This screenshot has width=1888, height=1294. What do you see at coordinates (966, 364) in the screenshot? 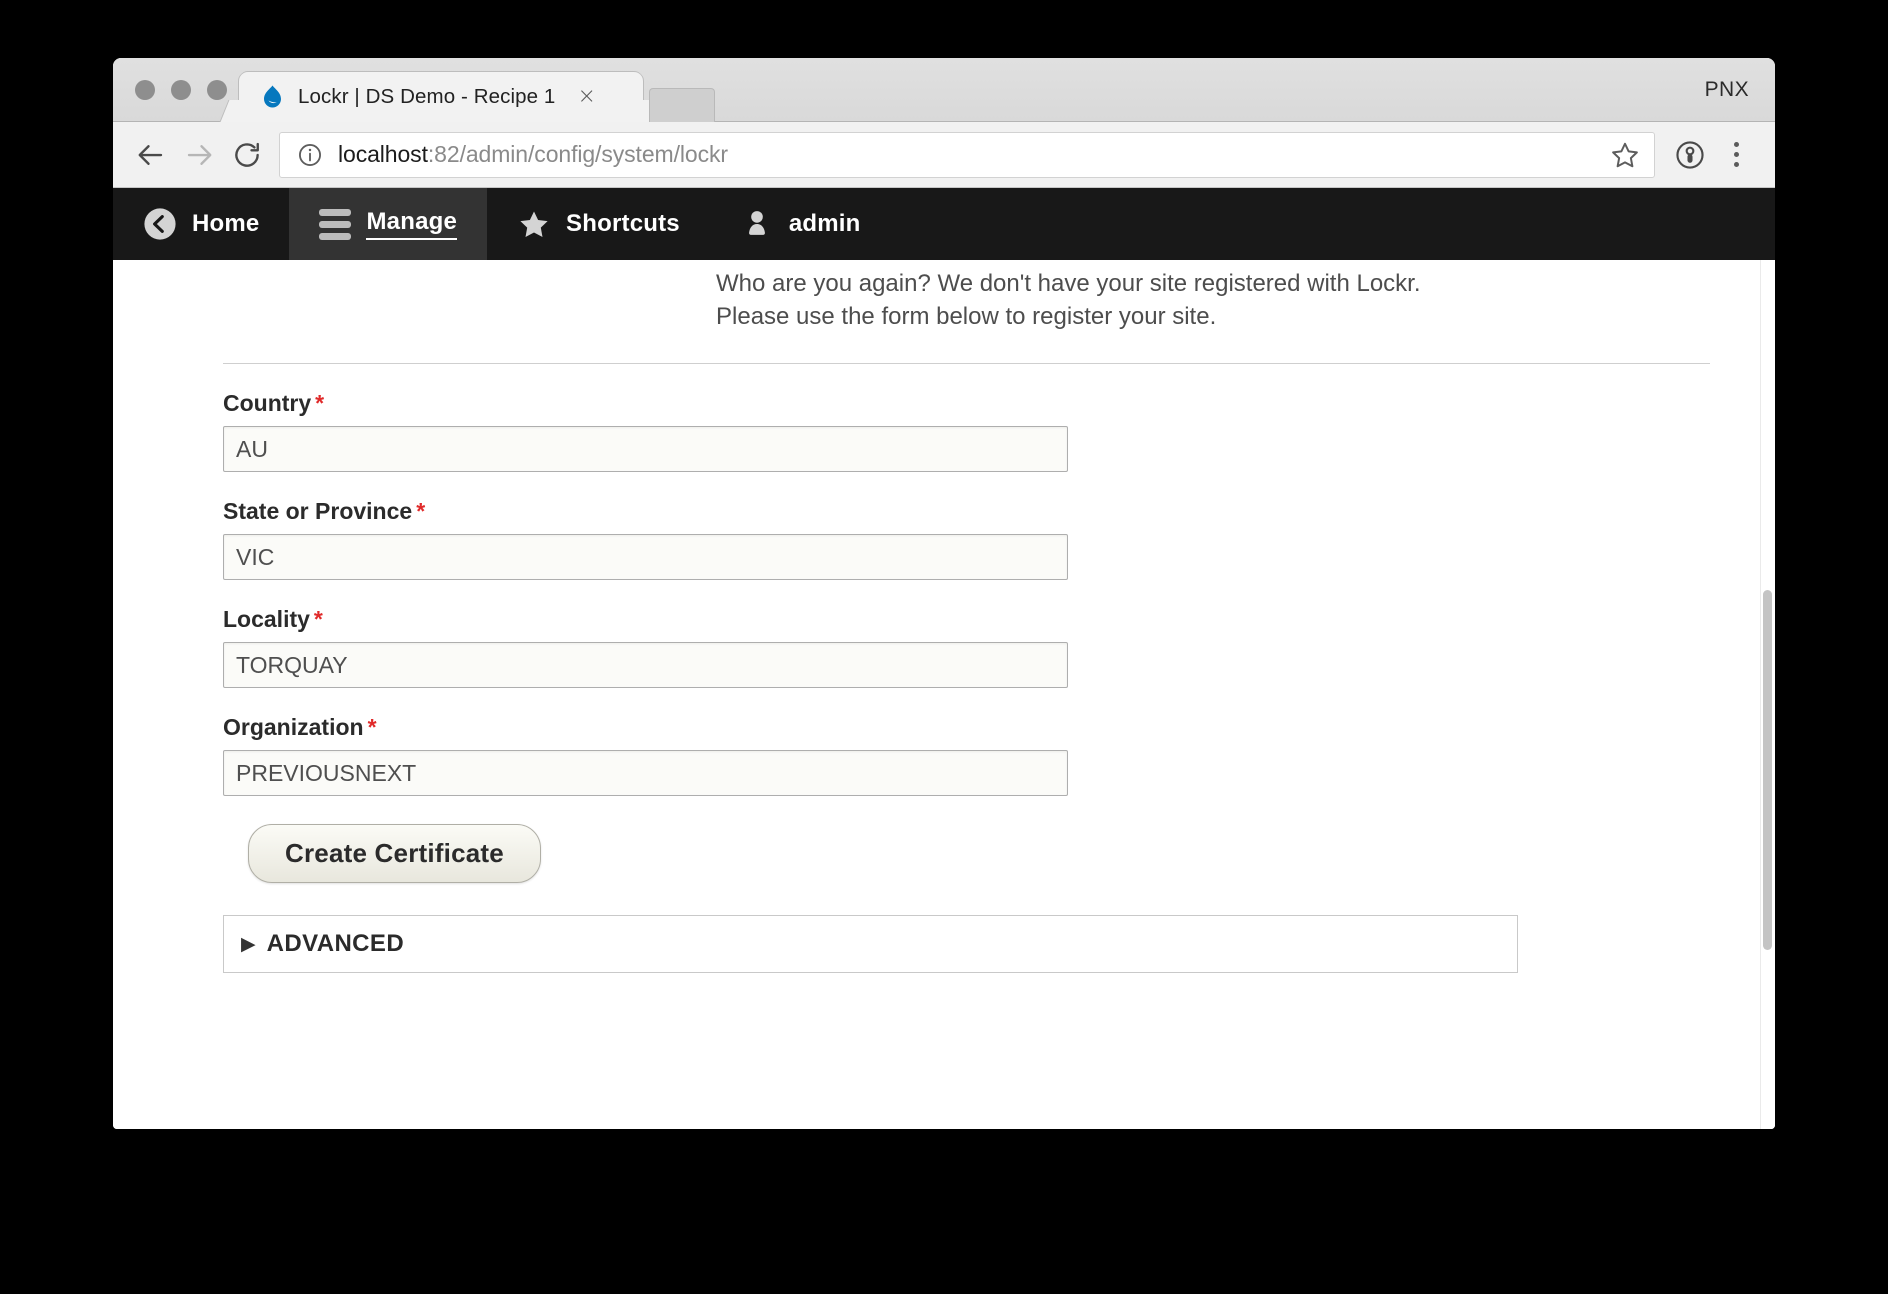
I see `divider` at bounding box center [966, 364].